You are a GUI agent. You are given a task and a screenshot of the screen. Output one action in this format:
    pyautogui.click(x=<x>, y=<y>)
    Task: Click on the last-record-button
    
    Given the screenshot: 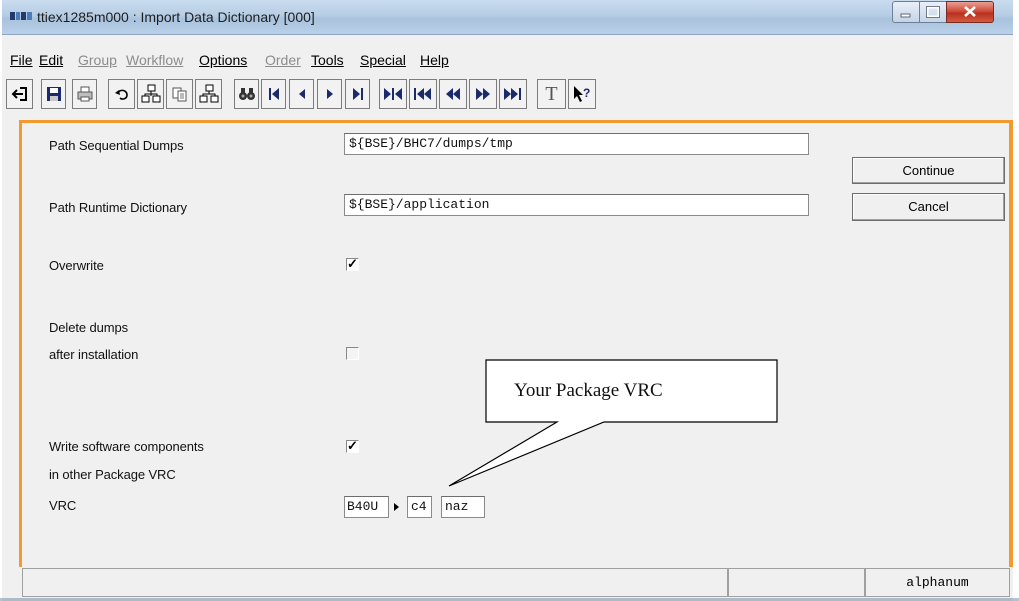 What is the action you would take?
    pyautogui.click(x=357, y=94)
    